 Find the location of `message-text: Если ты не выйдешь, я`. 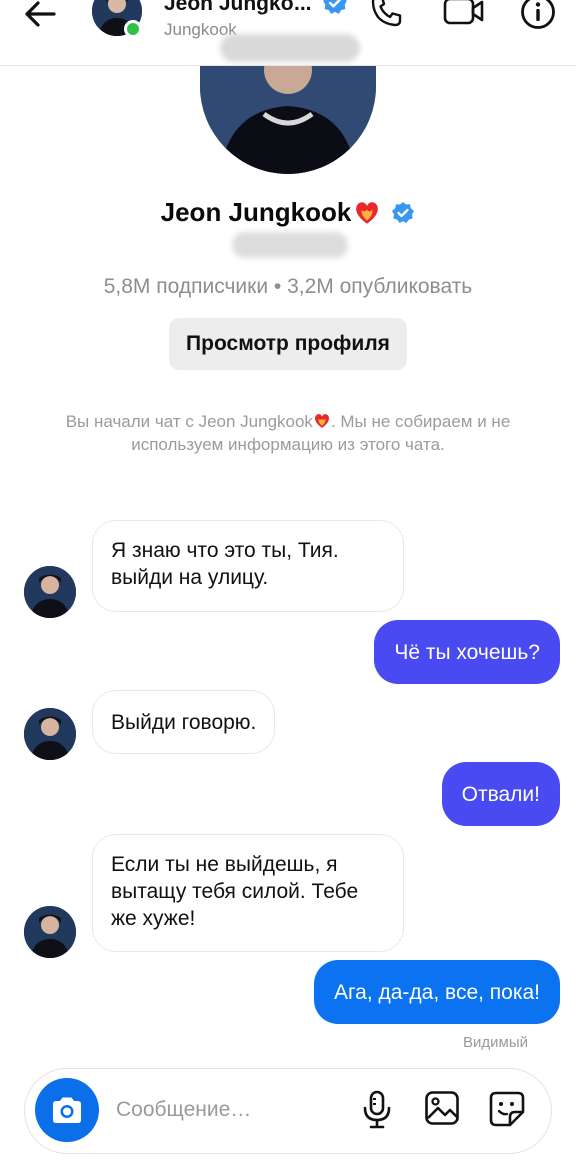

message-text: Если ты не выйдешь, я is located at coordinates (224, 864).